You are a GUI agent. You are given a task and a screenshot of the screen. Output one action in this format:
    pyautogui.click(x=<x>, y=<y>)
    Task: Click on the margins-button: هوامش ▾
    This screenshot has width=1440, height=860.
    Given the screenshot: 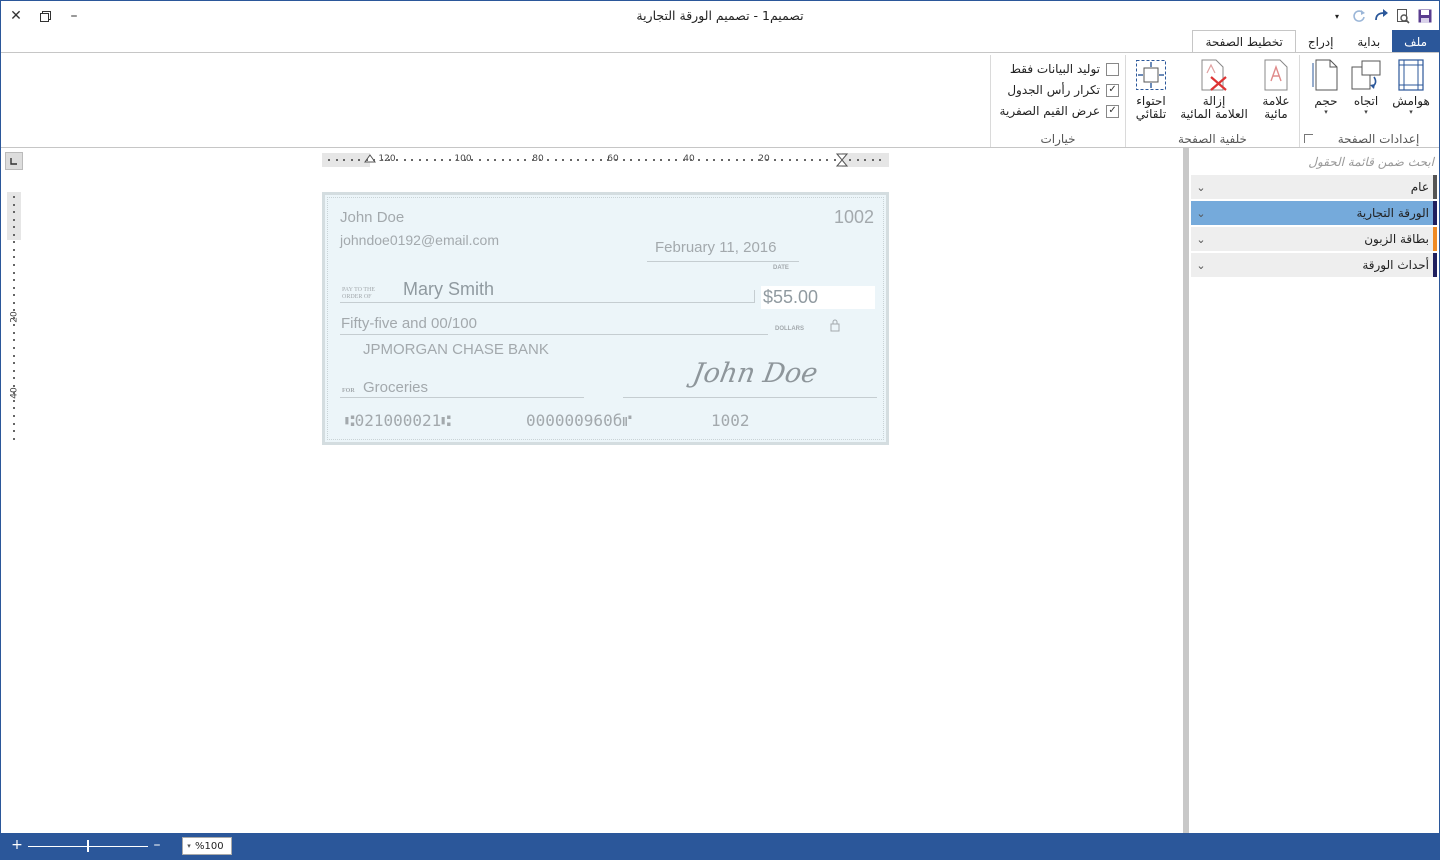 What is the action you would take?
    pyautogui.click(x=1411, y=87)
    